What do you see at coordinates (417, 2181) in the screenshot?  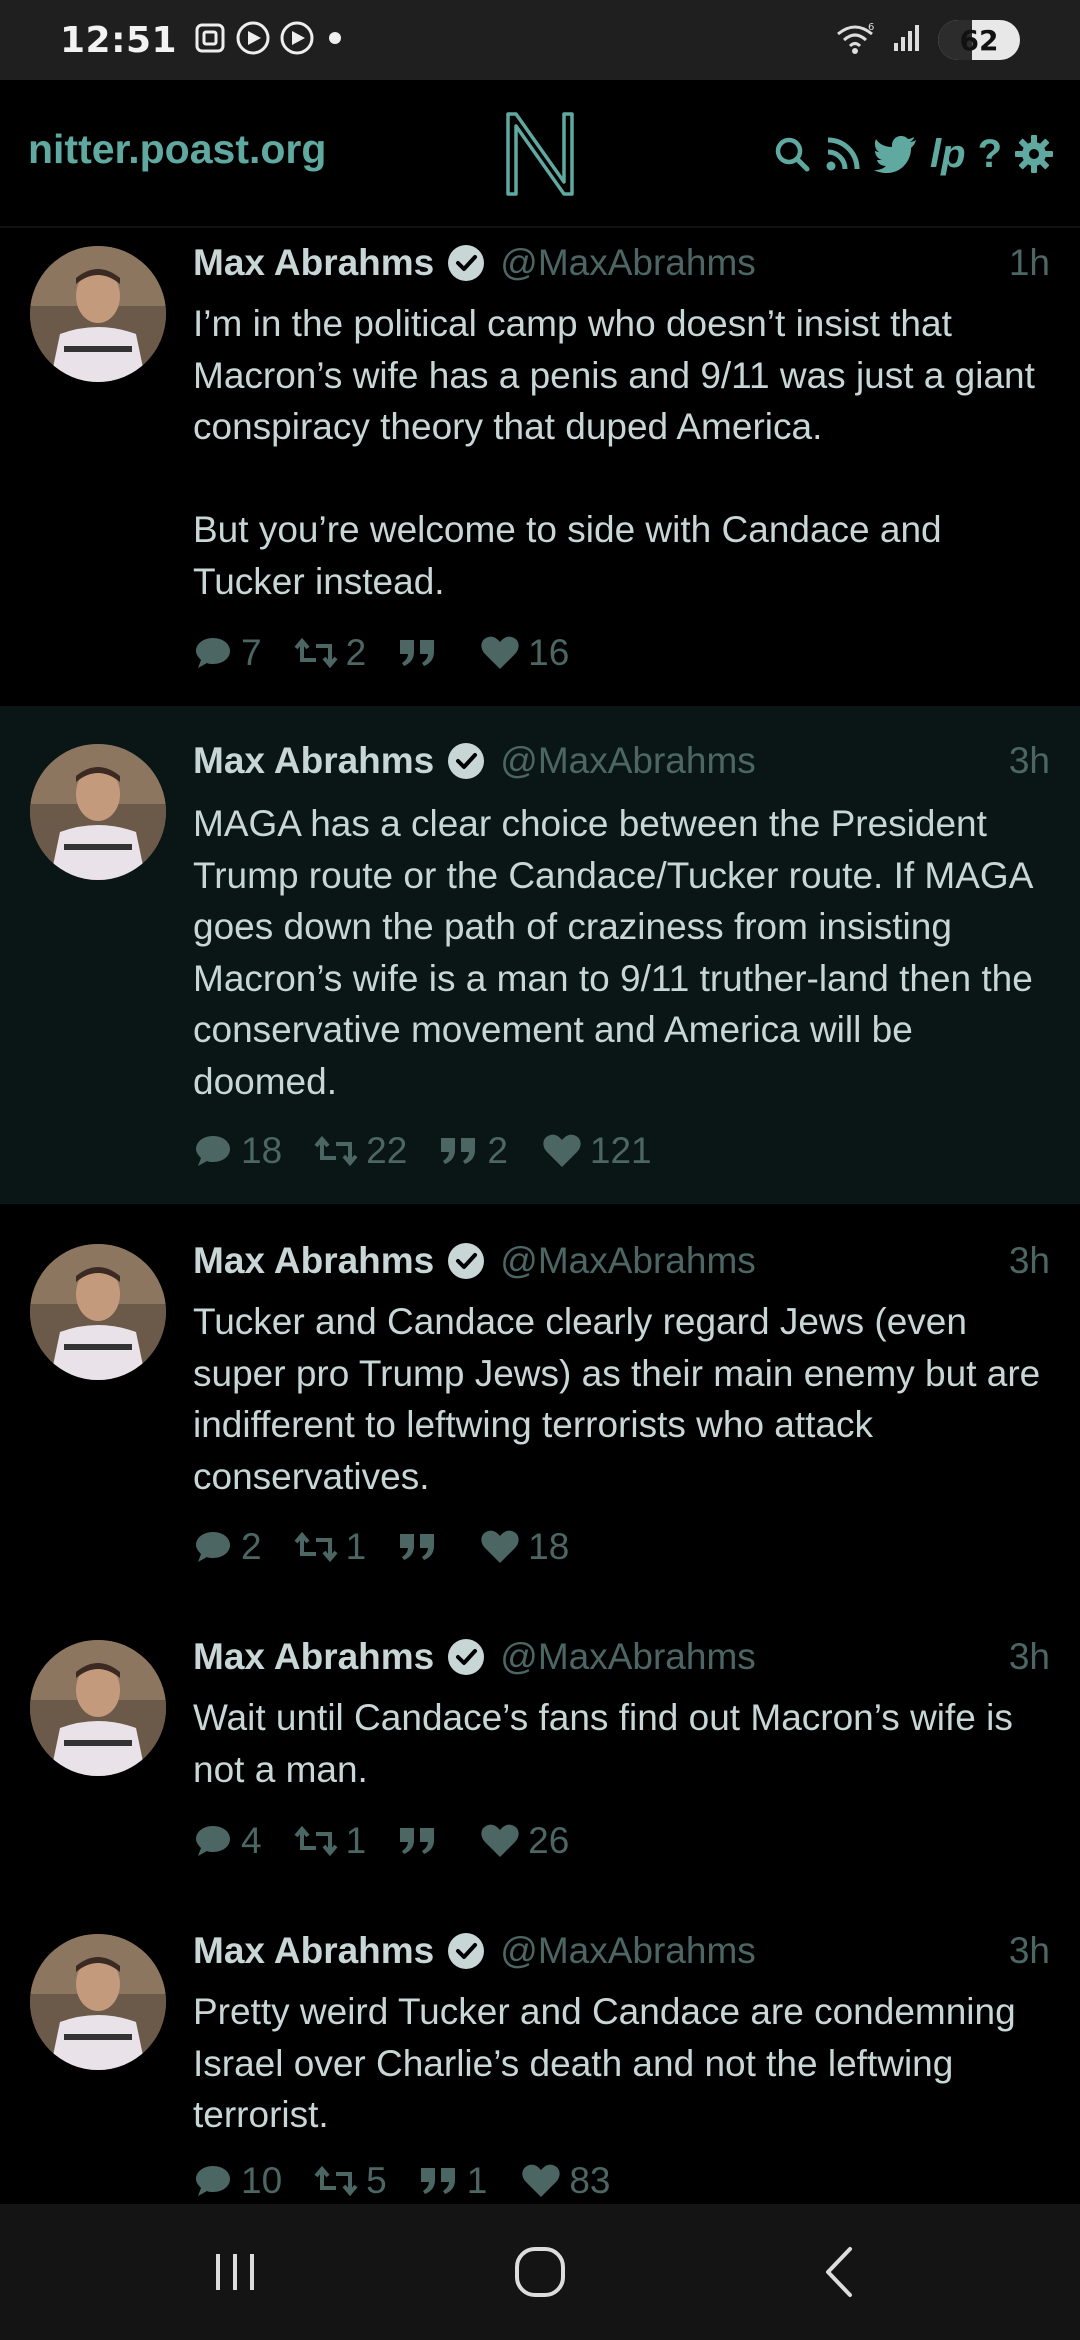 I see `tweet-stats: 10 5 1 83` at bounding box center [417, 2181].